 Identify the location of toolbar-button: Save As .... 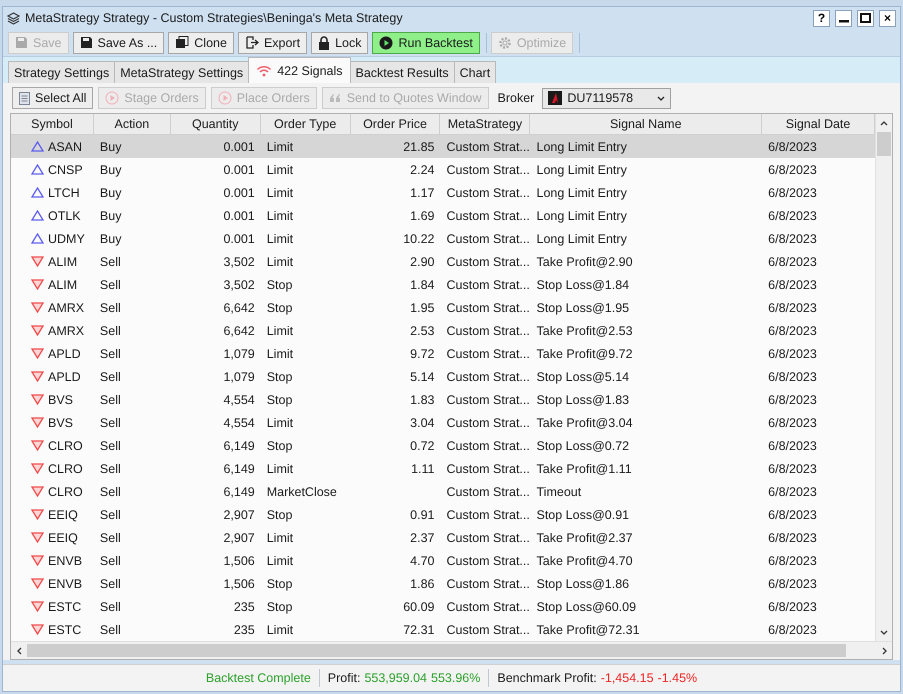
(118, 43).